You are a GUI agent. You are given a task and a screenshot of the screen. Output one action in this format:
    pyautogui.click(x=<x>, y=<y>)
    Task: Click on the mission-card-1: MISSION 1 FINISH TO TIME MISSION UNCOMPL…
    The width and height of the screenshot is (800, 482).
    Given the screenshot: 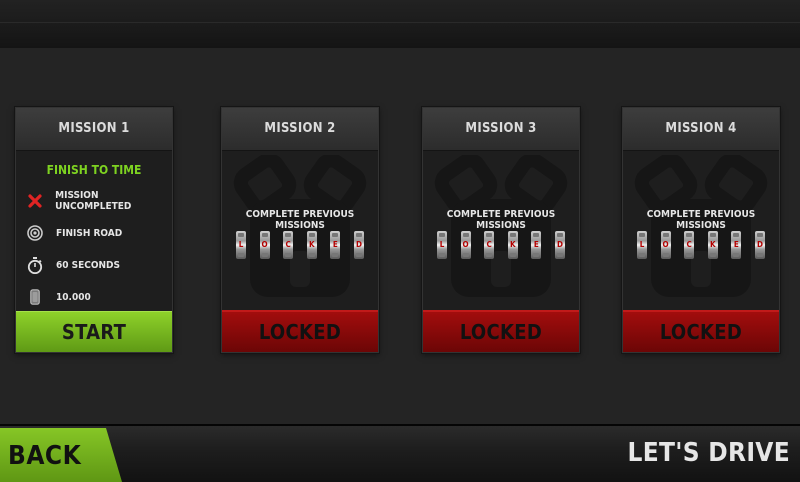 What is the action you would take?
    pyautogui.click(x=94, y=230)
    